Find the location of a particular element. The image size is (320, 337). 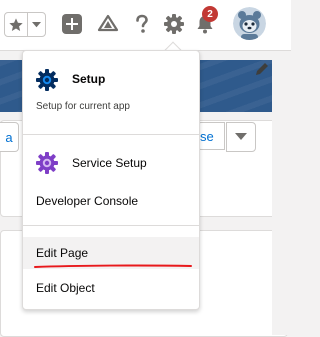

setup-gear-button is located at coordinates (174, 24).